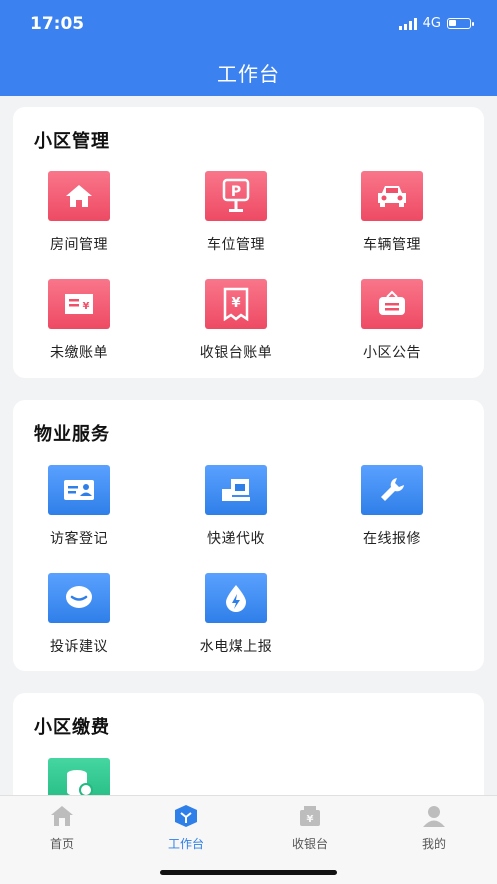  I want to click on utility-report-button: 水电煤上报, so click(236, 614).